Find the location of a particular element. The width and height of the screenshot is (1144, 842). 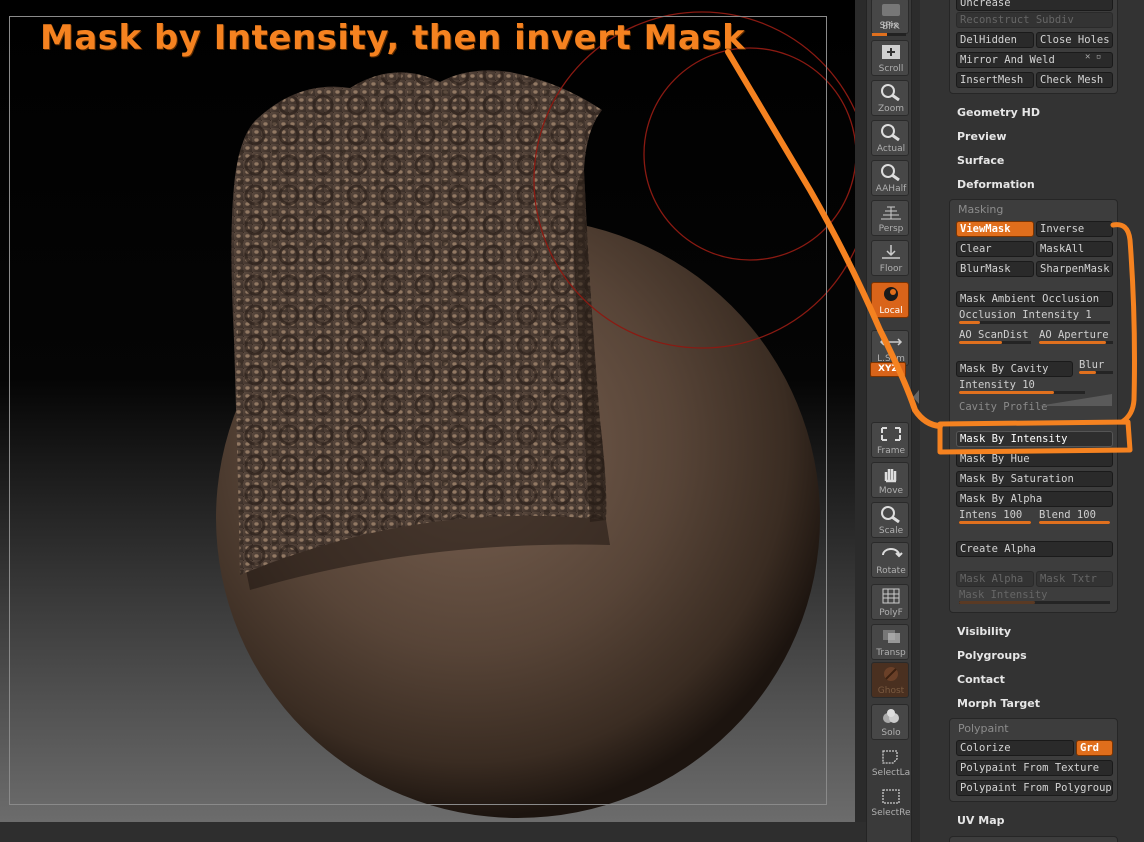

mask-by-cavity-button: Mask By Cavity is located at coordinates (1014, 369).